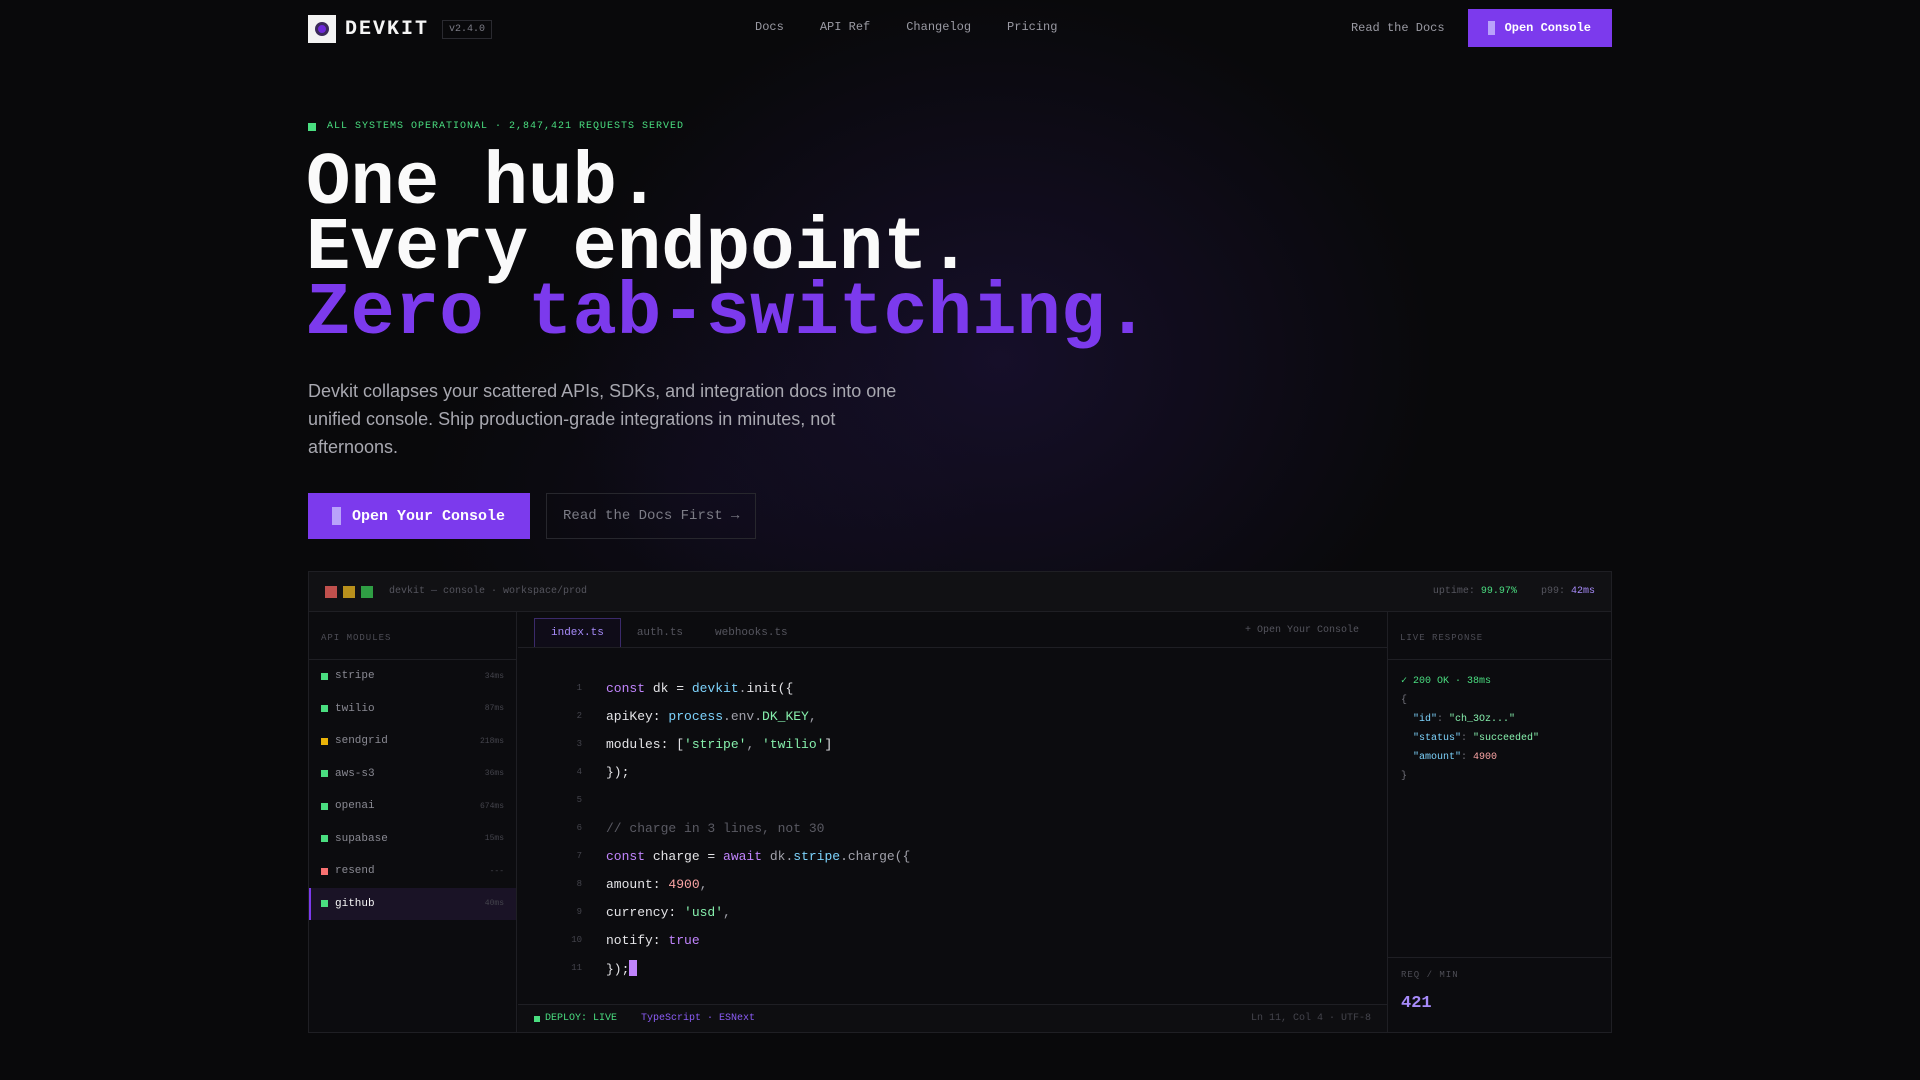  What do you see at coordinates (494, 839) in the screenshot?
I see `module-latency: 15ms` at bounding box center [494, 839].